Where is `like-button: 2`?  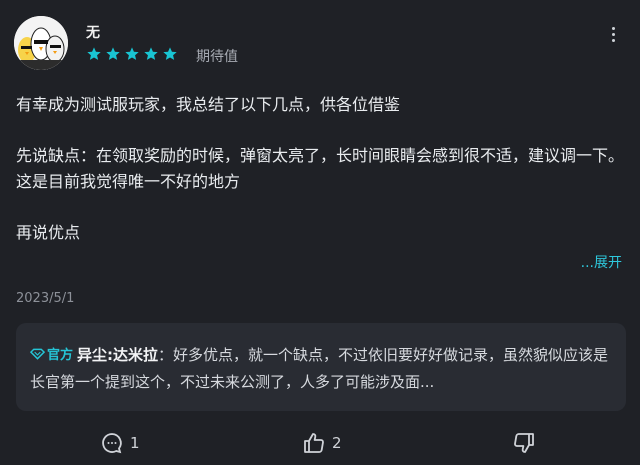 like-button: 2 is located at coordinates (322, 443).